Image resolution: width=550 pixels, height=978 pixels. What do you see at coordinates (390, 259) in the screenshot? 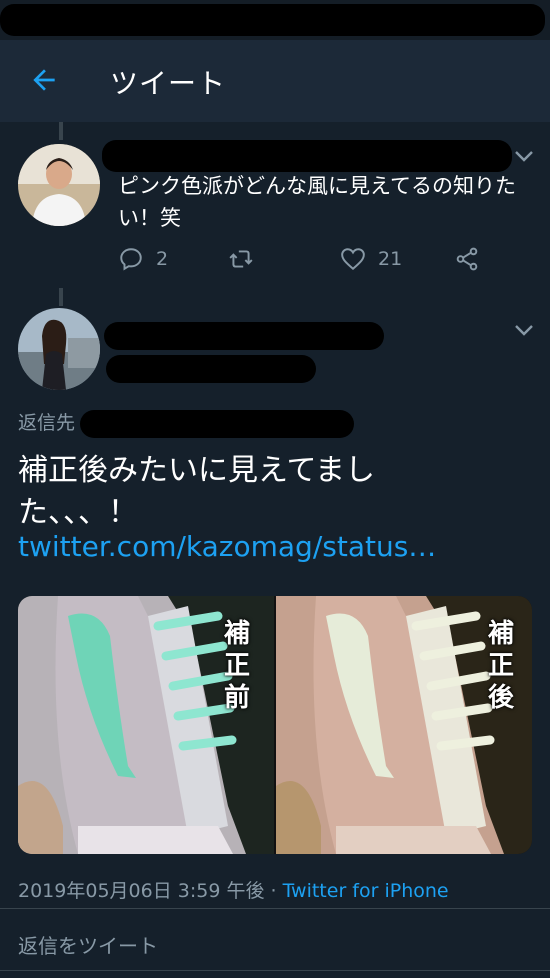
I see `like-count: 21` at bounding box center [390, 259].